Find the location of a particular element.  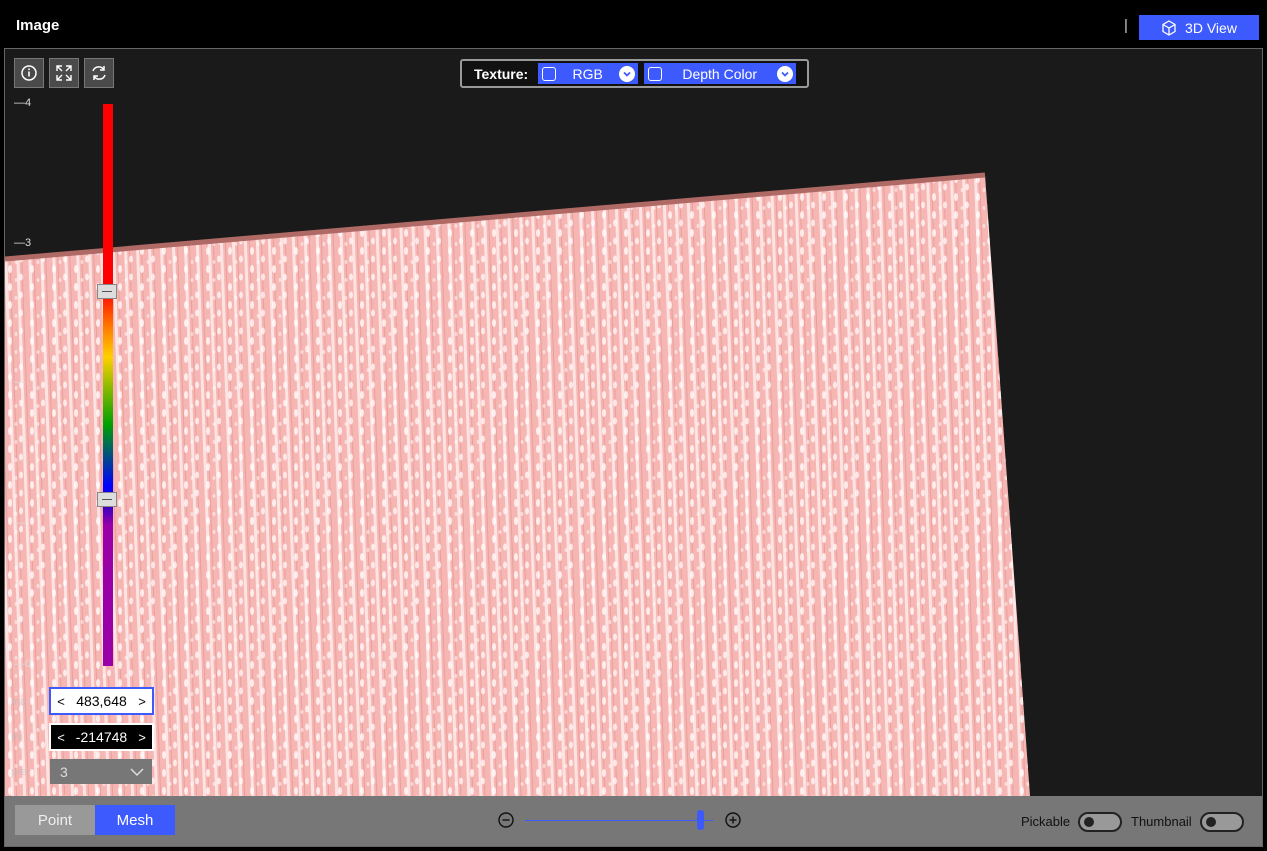

refresh-icon is located at coordinates (99, 73).